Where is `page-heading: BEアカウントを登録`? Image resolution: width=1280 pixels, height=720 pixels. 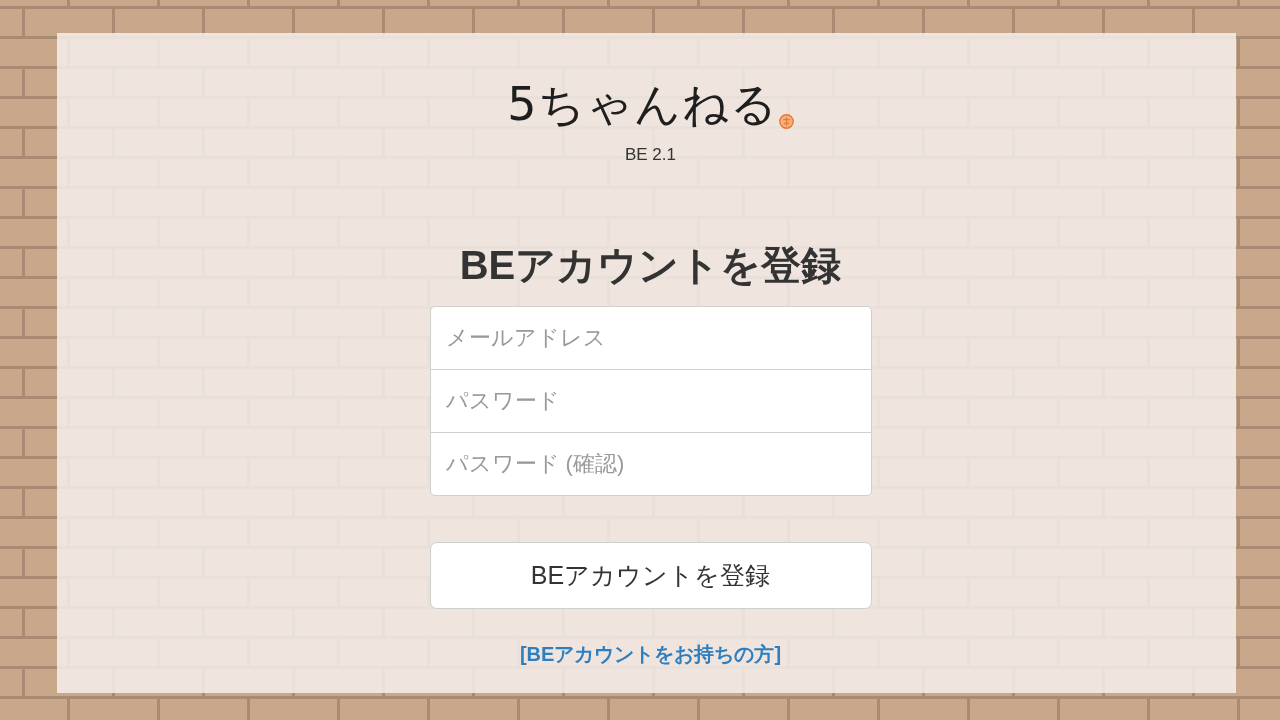 page-heading: BEアカウントを登録 is located at coordinates (650, 265).